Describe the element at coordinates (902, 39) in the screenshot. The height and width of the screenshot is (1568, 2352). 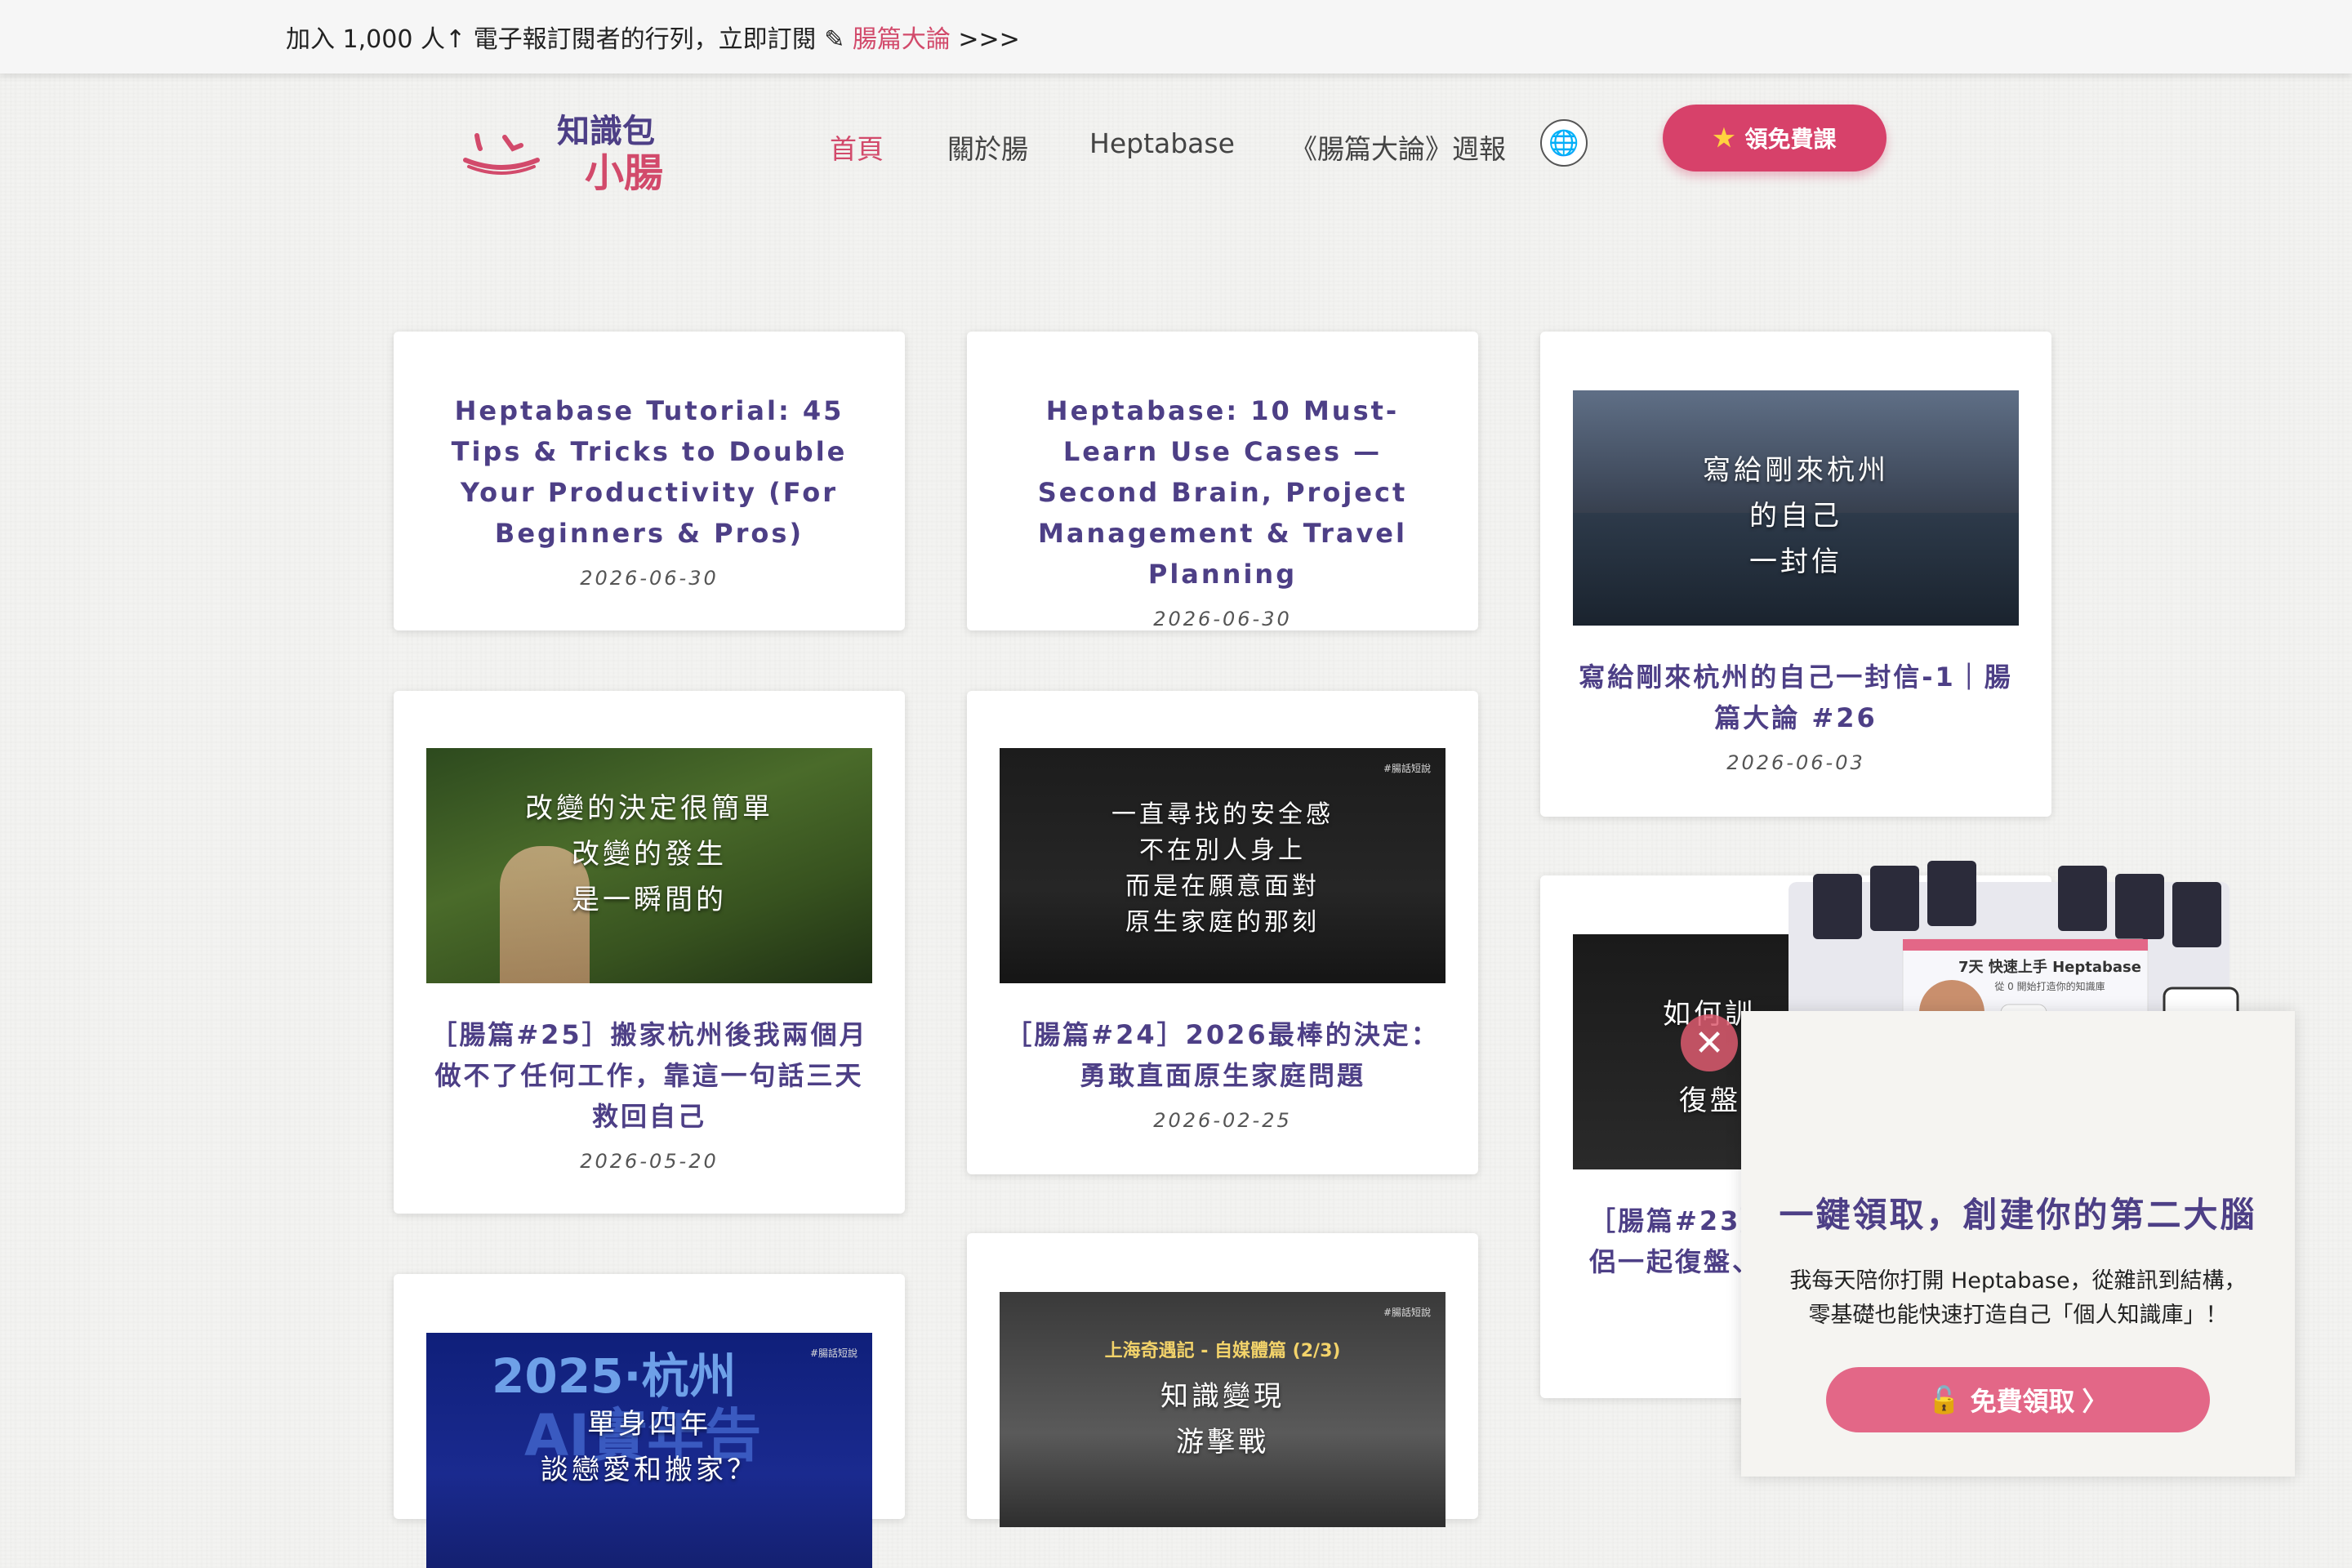
I see `newsletter-link: 腸篇大論` at that location.